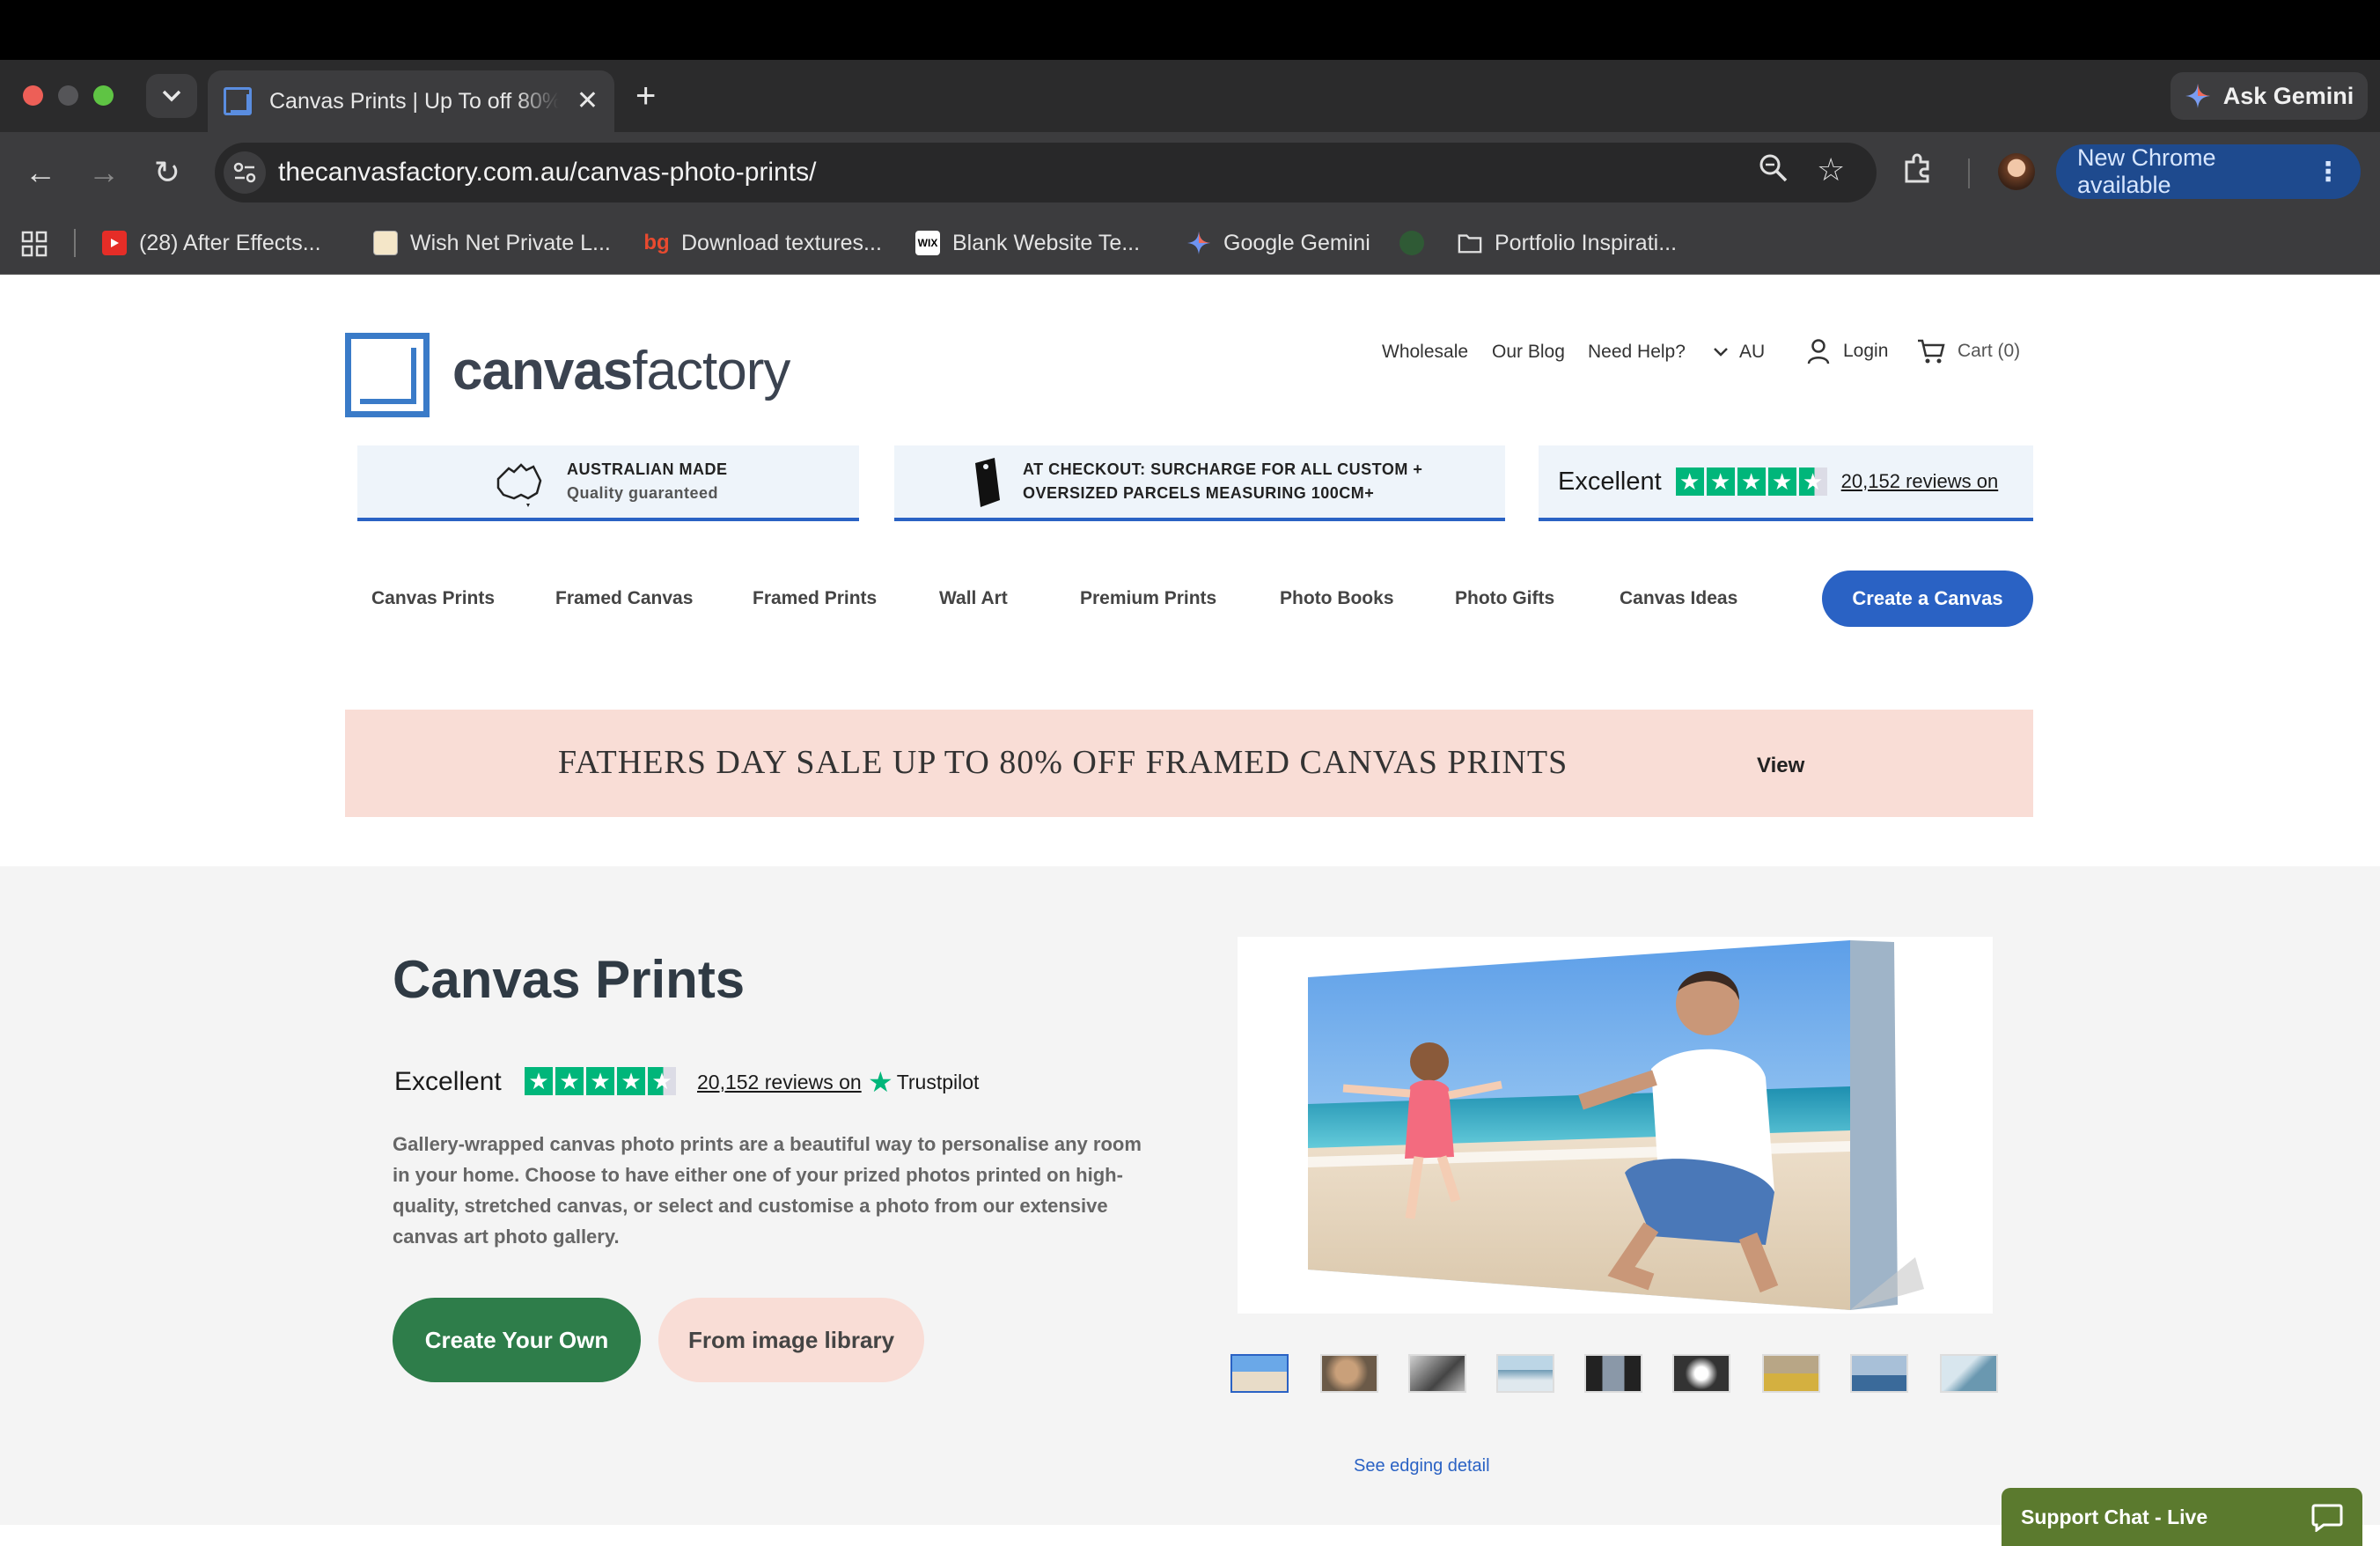  I want to click on chat-bubble-icon, so click(2327, 1518).